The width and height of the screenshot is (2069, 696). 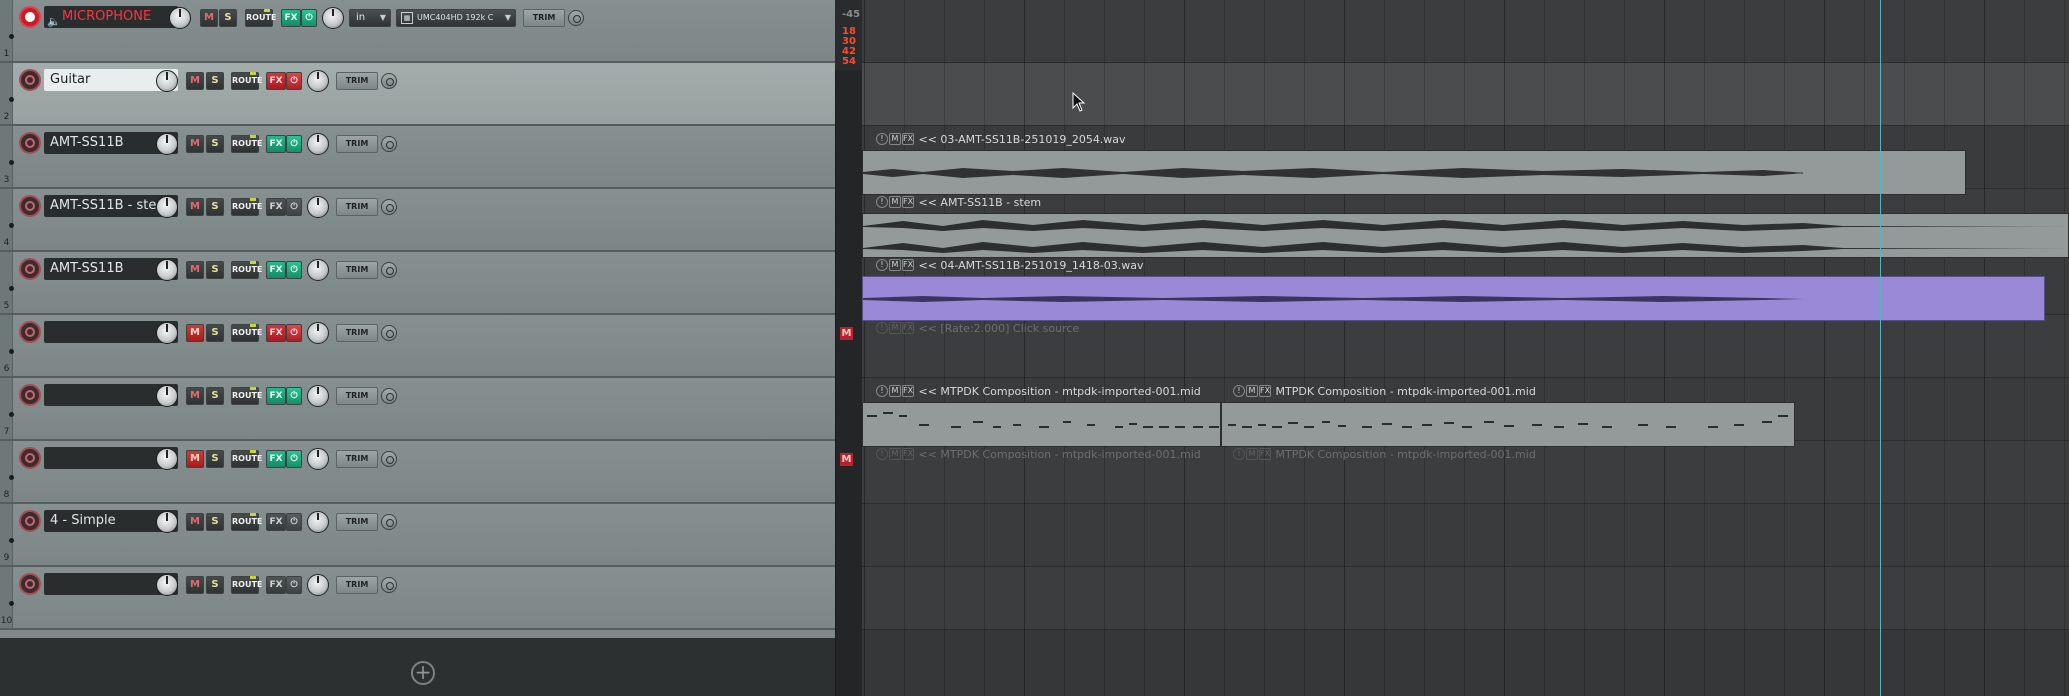 I want to click on item-header: ! M FX << [Rate:2.000] Click source, so click(x=977, y=329).